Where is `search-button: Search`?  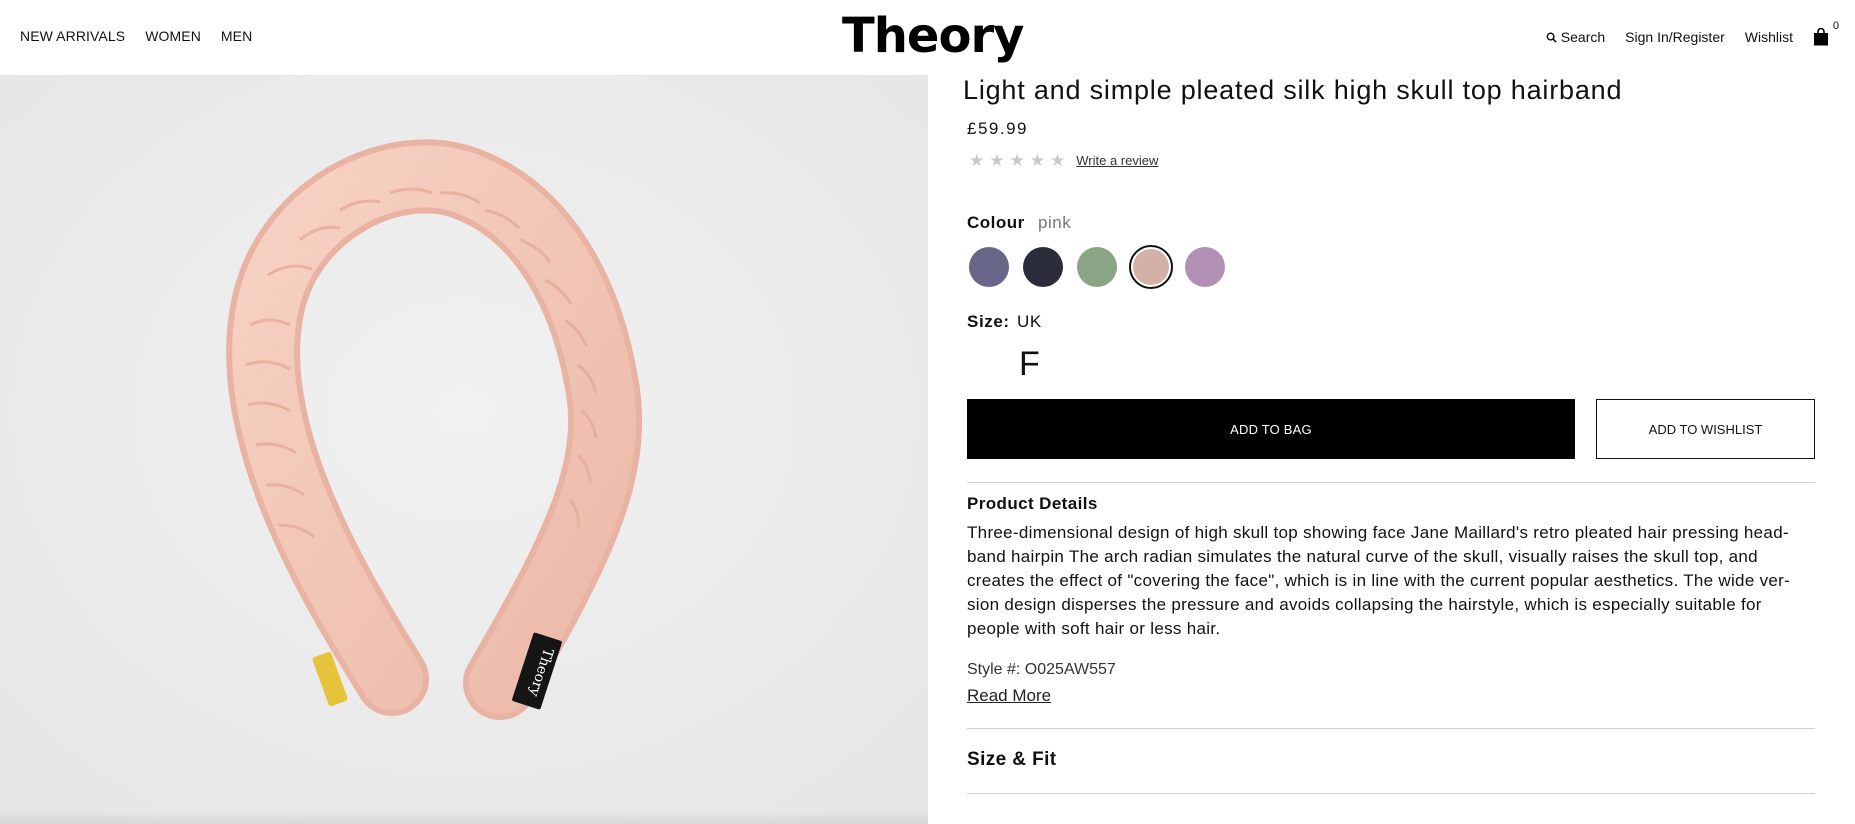 search-button: Search is located at coordinates (1575, 37).